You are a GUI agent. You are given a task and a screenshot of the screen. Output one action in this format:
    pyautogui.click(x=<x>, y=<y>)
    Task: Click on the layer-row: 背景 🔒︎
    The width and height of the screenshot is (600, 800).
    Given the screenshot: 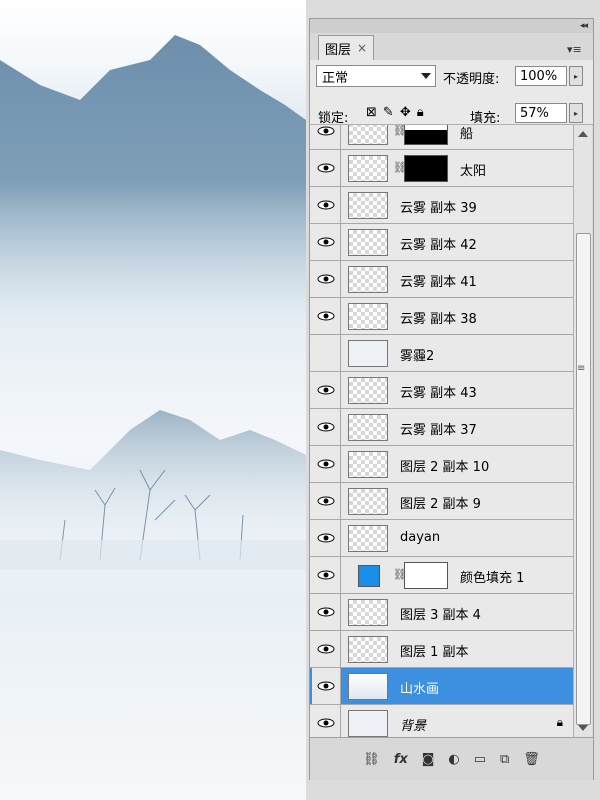 What is the action you would take?
    pyautogui.click(x=441, y=721)
    